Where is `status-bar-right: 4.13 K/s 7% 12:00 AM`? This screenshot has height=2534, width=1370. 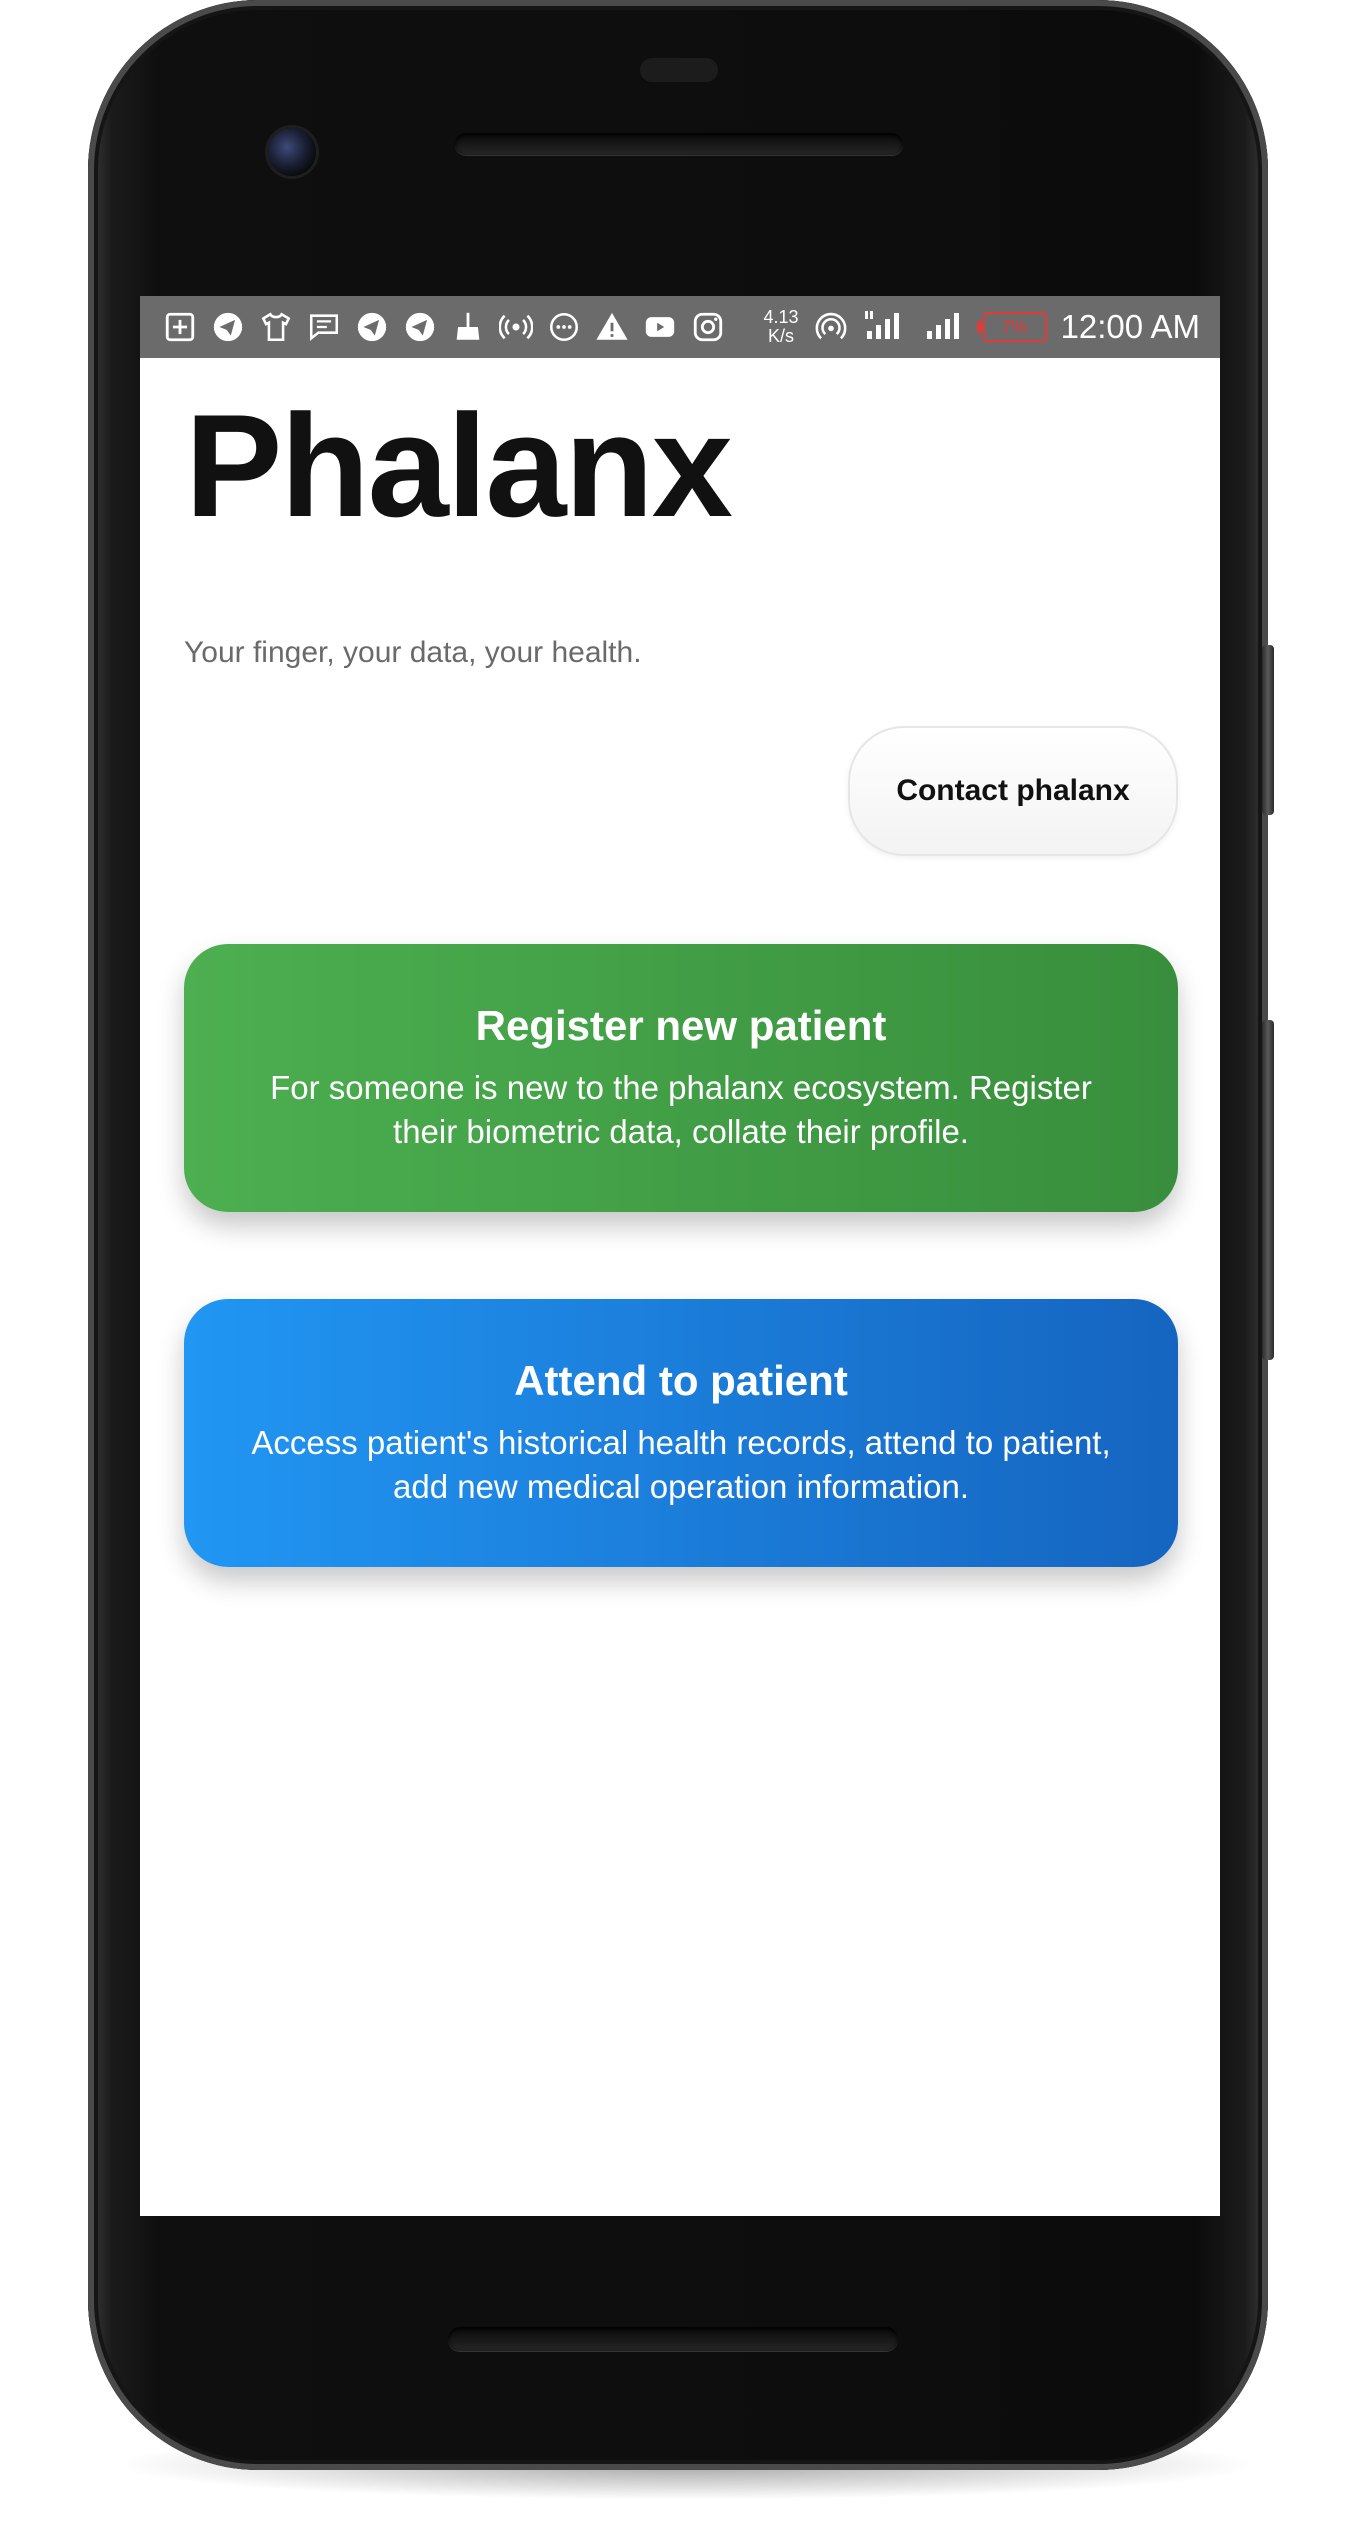 status-bar-right: 4.13 K/s 7% 12:00 AM is located at coordinates (982, 327).